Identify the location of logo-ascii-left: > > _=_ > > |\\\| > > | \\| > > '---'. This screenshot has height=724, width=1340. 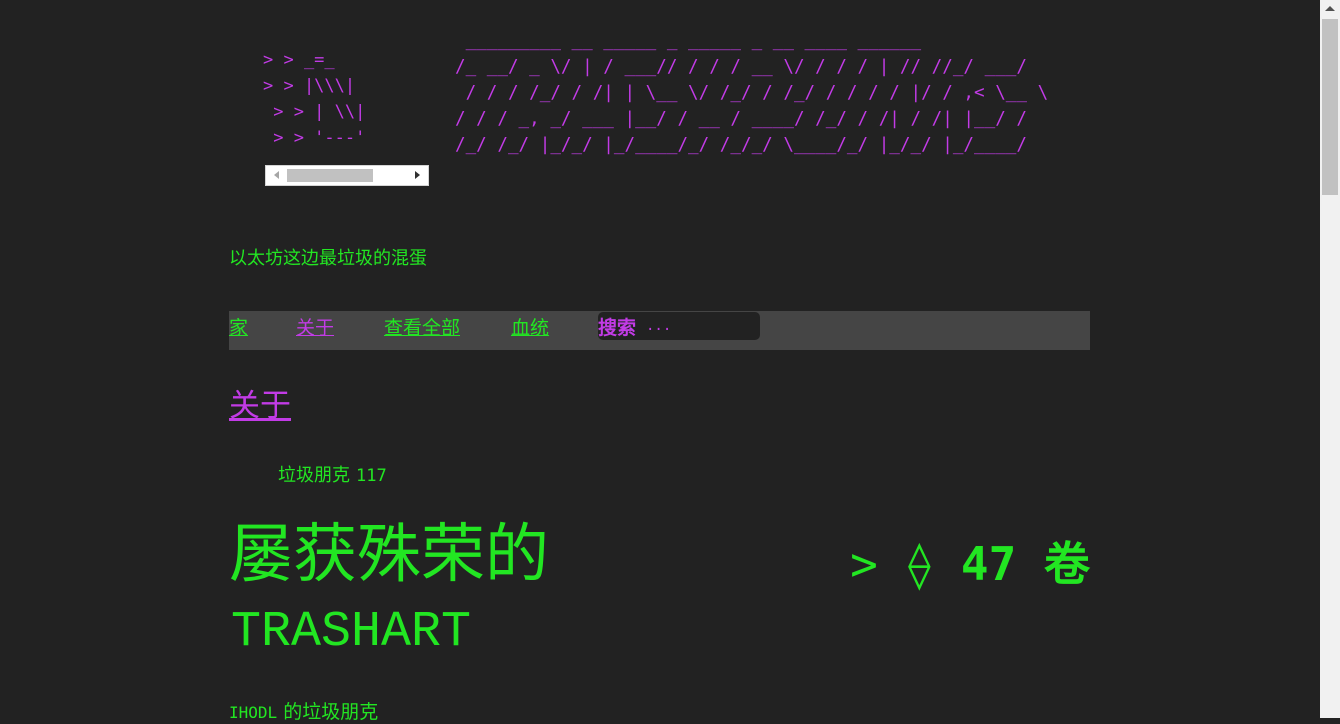
(314, 99).